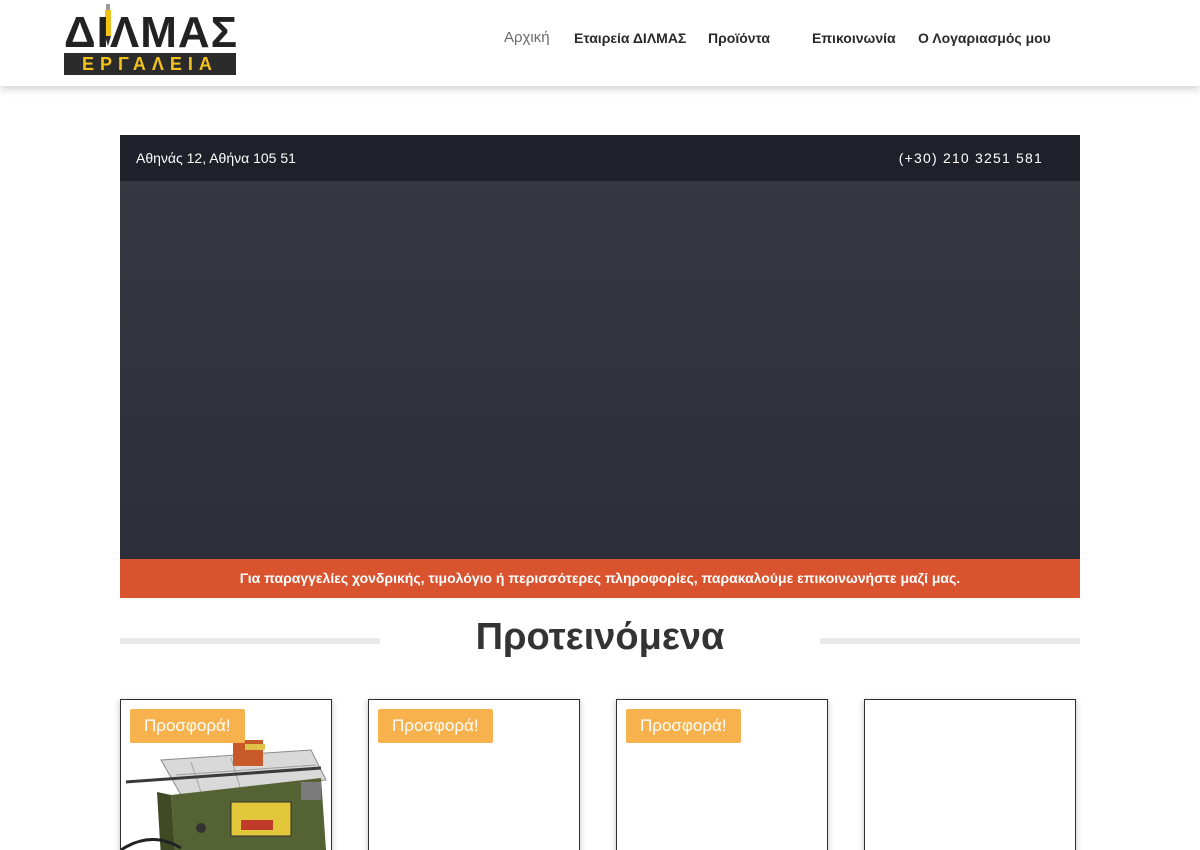 The image size is (1200, 850). What do you see at coordinates (984, 38) in the screenshot?
I see `nav-item-my-account: Ο Λογαριασμός μου` at bounding box center [984, 38].